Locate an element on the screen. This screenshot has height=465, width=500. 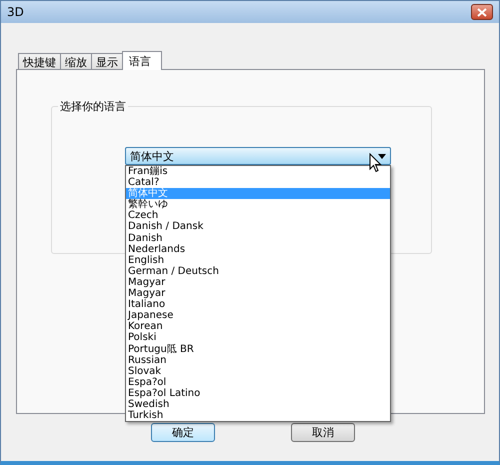
close-icon is located at coordinates (482, 12).